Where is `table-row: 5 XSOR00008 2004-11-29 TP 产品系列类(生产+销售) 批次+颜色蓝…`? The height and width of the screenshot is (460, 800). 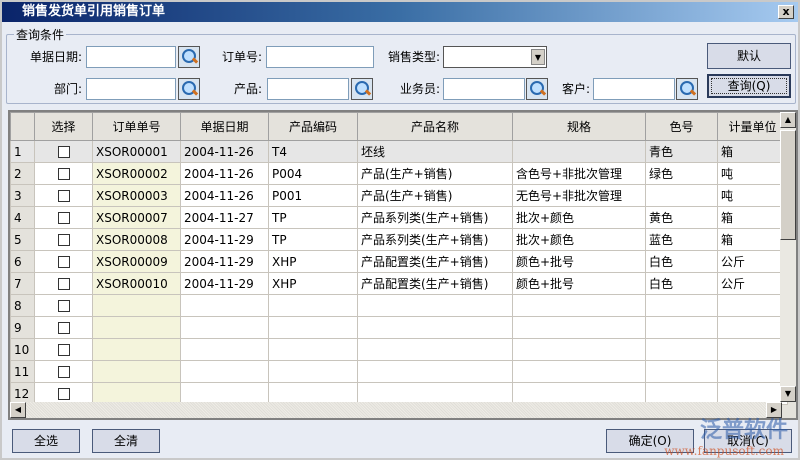
table-row: 5 XSOR00008 2004-11-29 TP 产品系列类(生产+销售) 批次+颜色蓝… is located at coordinates (399, 239).